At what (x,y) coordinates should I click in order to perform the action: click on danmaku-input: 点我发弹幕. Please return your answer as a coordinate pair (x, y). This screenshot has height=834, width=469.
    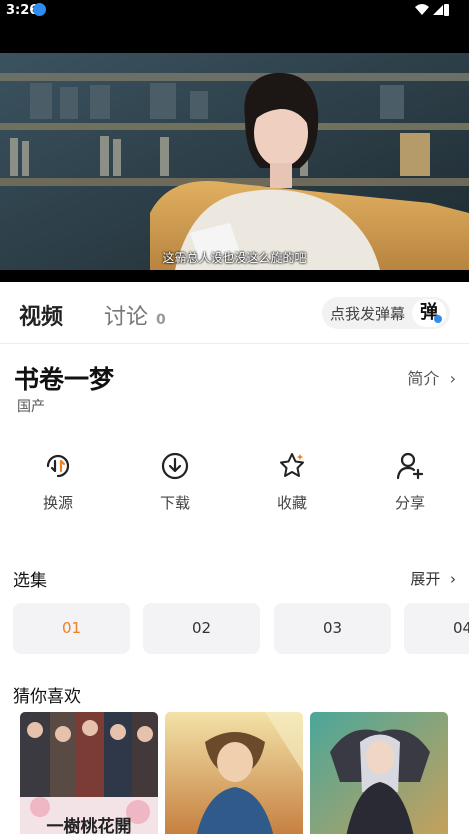
    Looking at the image, I should click on (367, 313).